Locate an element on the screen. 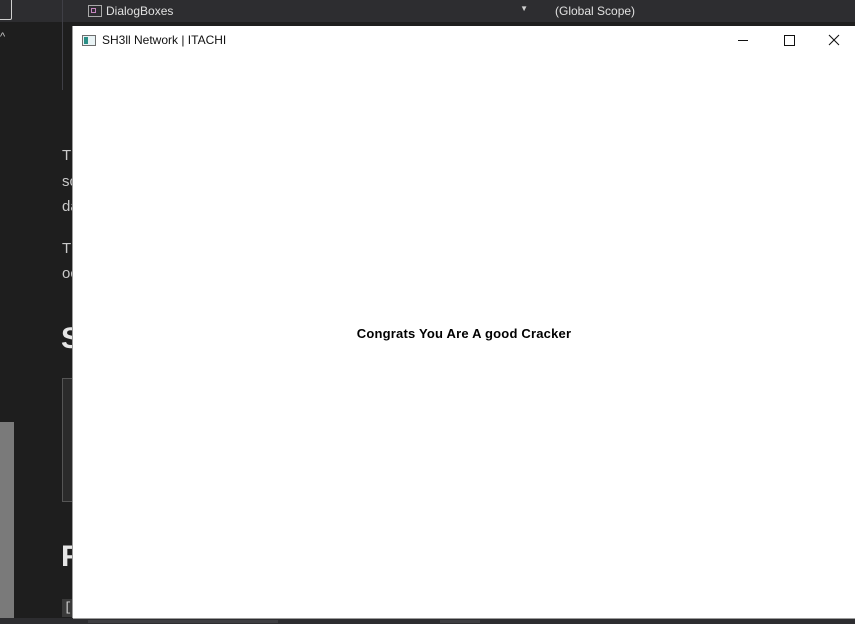  ide-divider is located at coordinates (62, 45).